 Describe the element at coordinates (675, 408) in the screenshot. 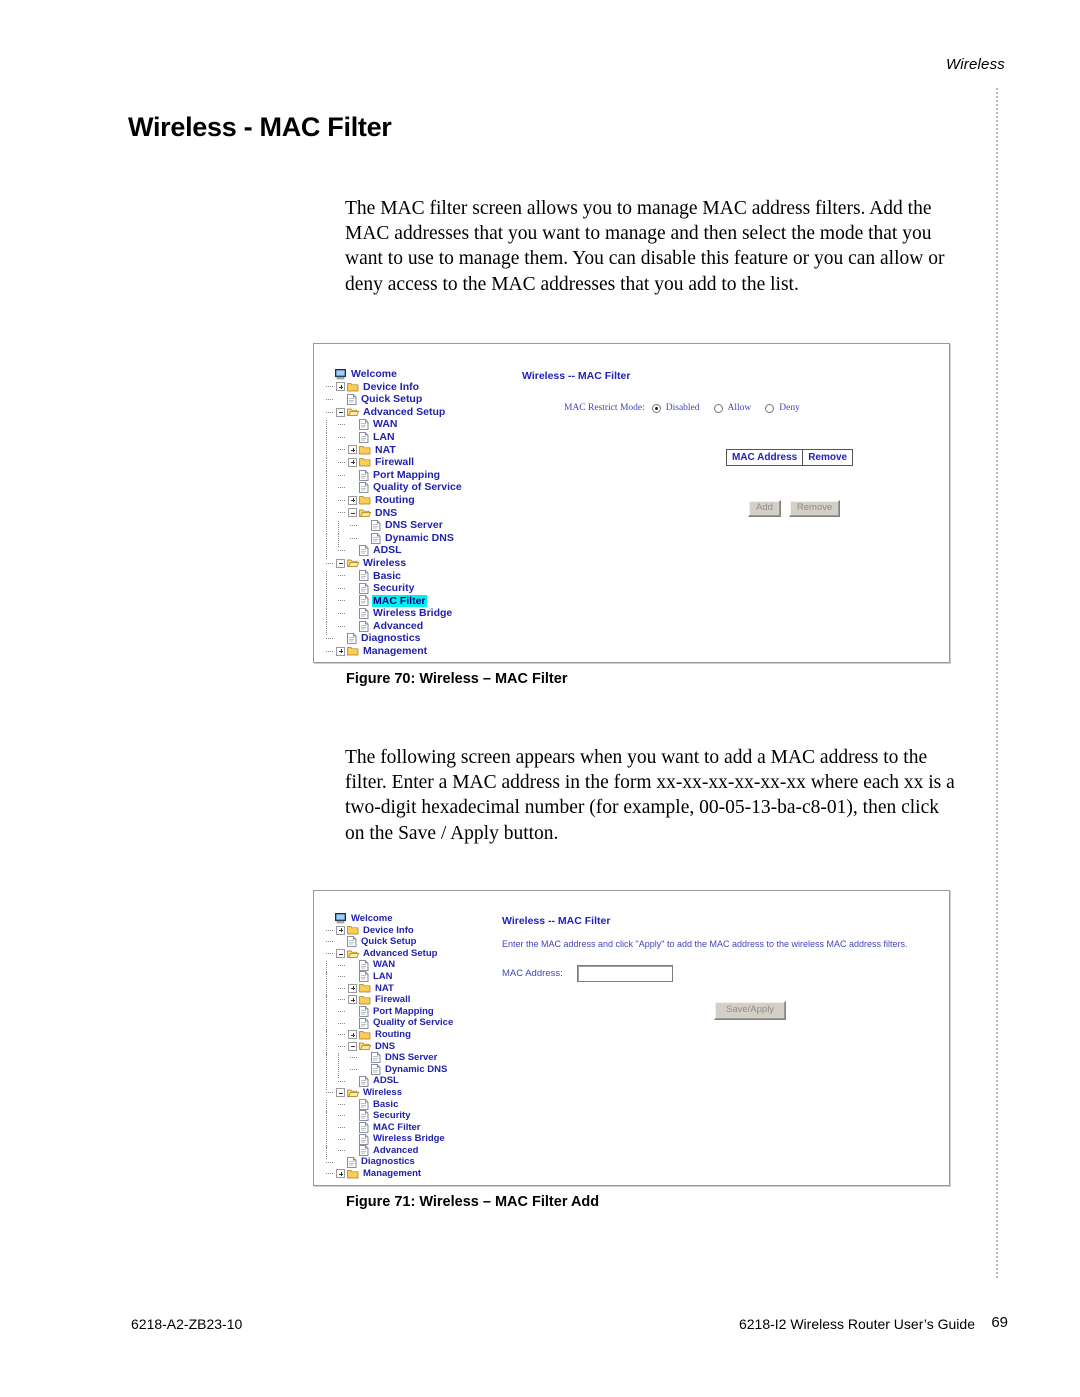

I see `radio-option-disabled: Disabled` at that location.